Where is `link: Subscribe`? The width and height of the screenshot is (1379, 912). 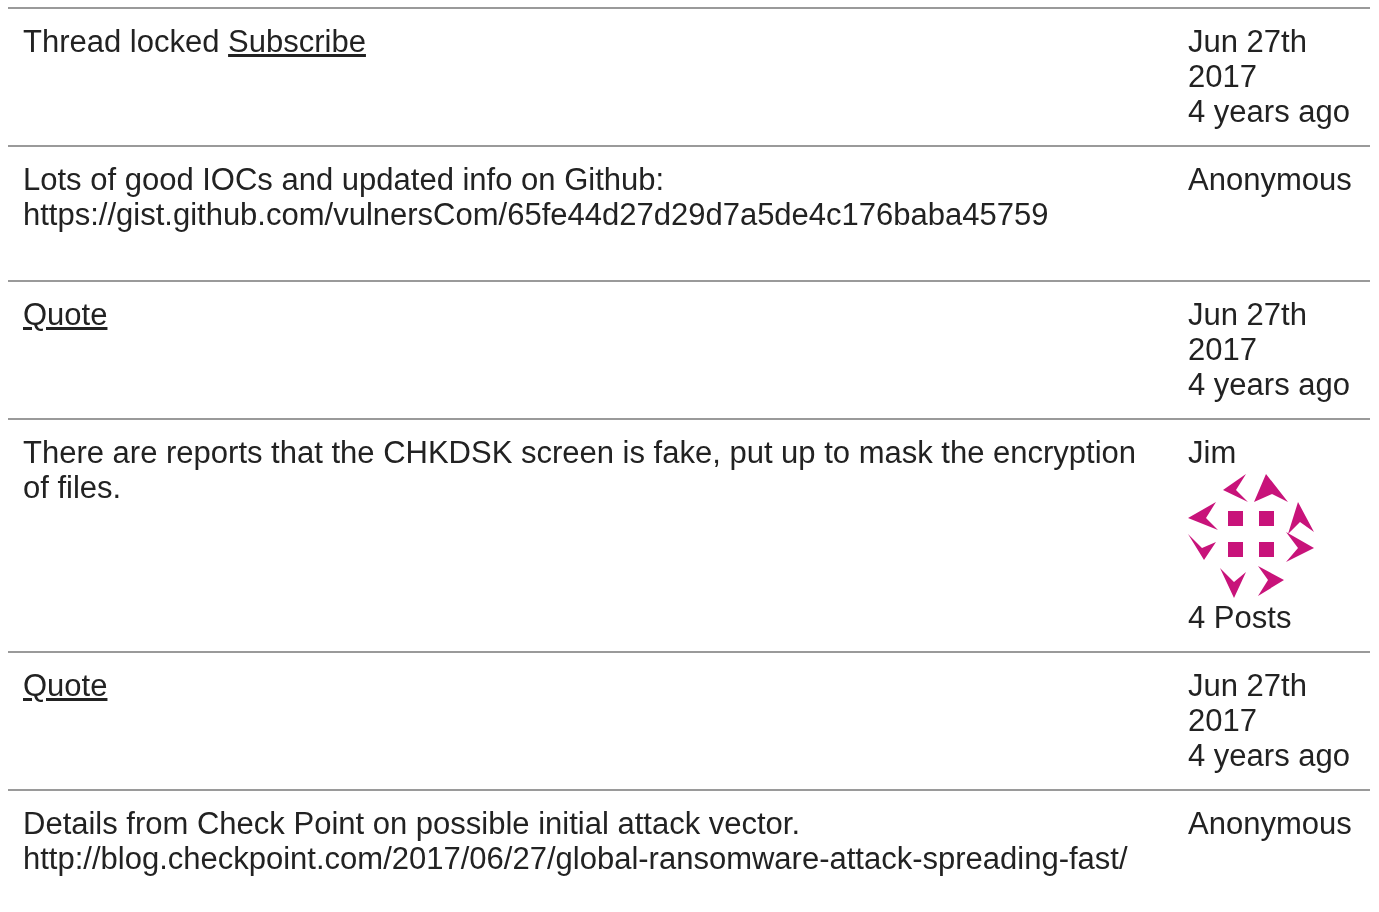
link: Subscribe is located at coordinates (297, 41).